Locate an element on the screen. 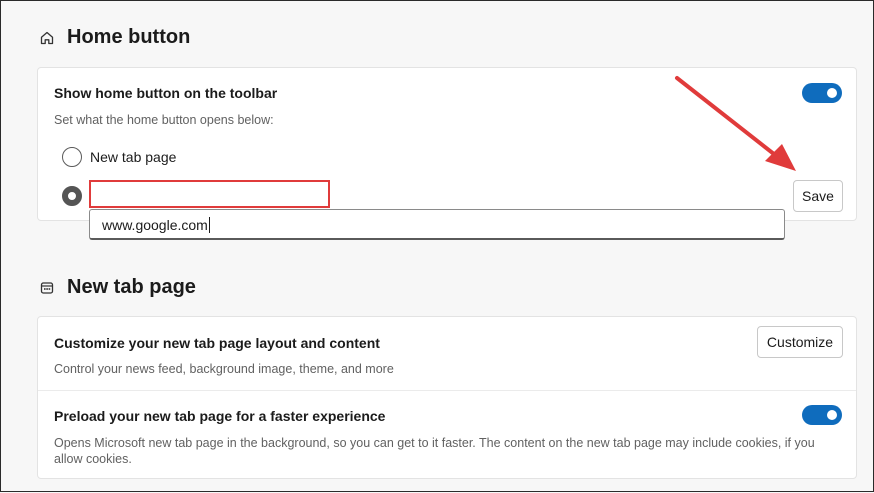 This screenshot has width=874, height=493. new-tab-page-radio is located at coordinates (72, 157).